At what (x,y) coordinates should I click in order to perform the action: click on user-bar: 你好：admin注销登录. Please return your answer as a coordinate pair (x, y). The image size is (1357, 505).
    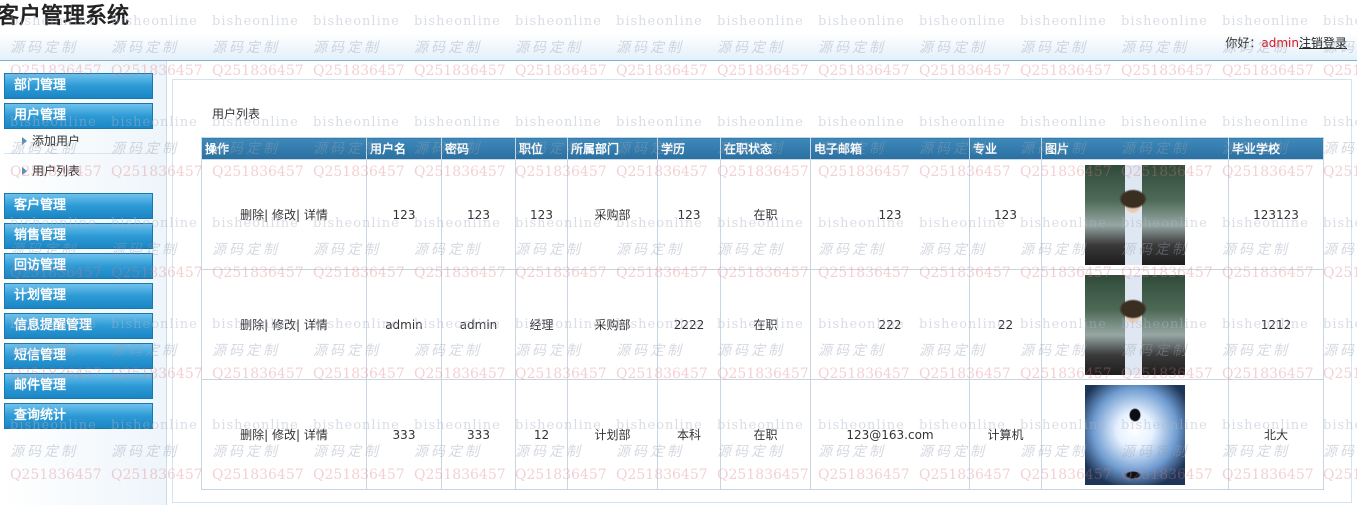
    Looking at the image, I should click on (1286, 42).